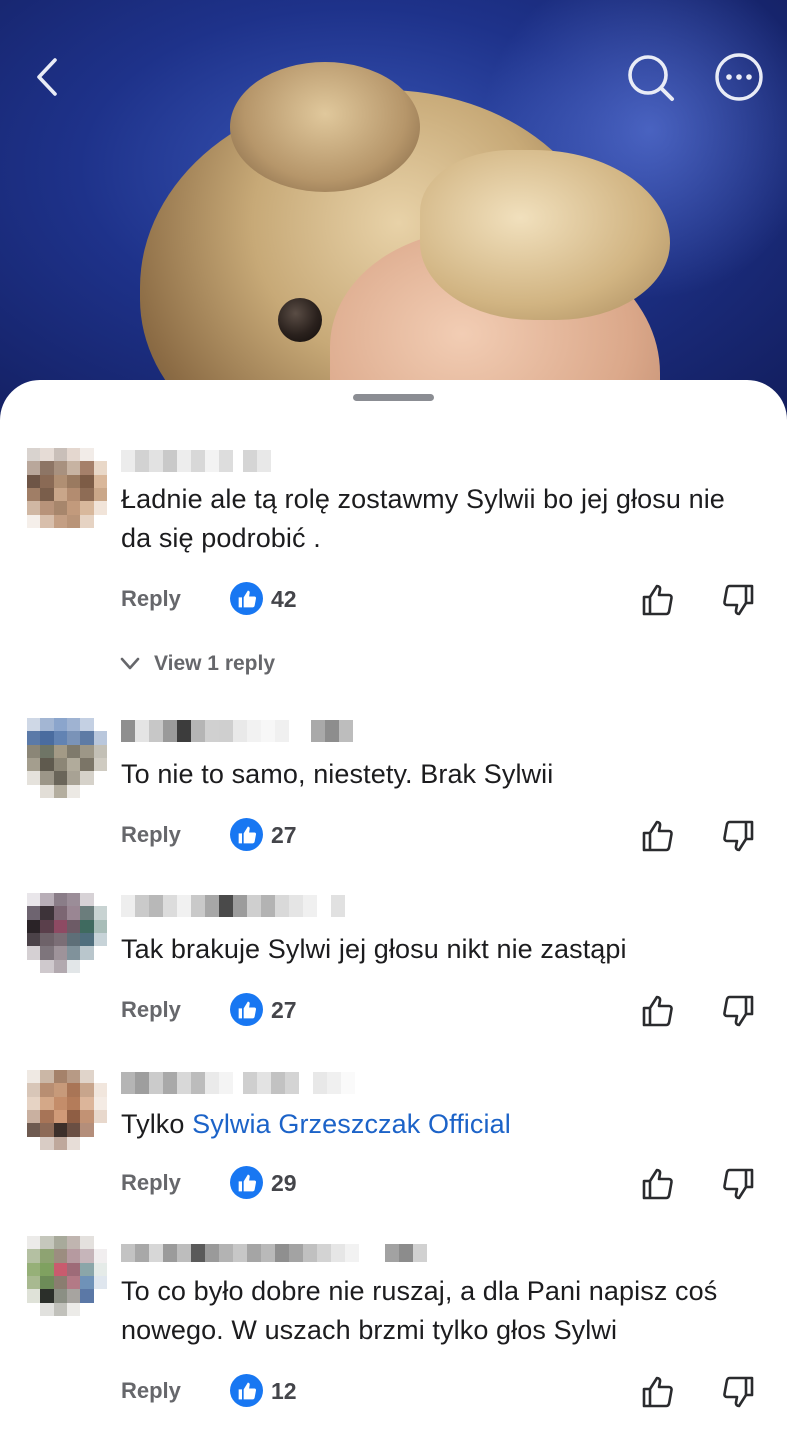  Describe the element at coordinates (284, 1183) in the screenshot. I see `like-count: 29` at that location.